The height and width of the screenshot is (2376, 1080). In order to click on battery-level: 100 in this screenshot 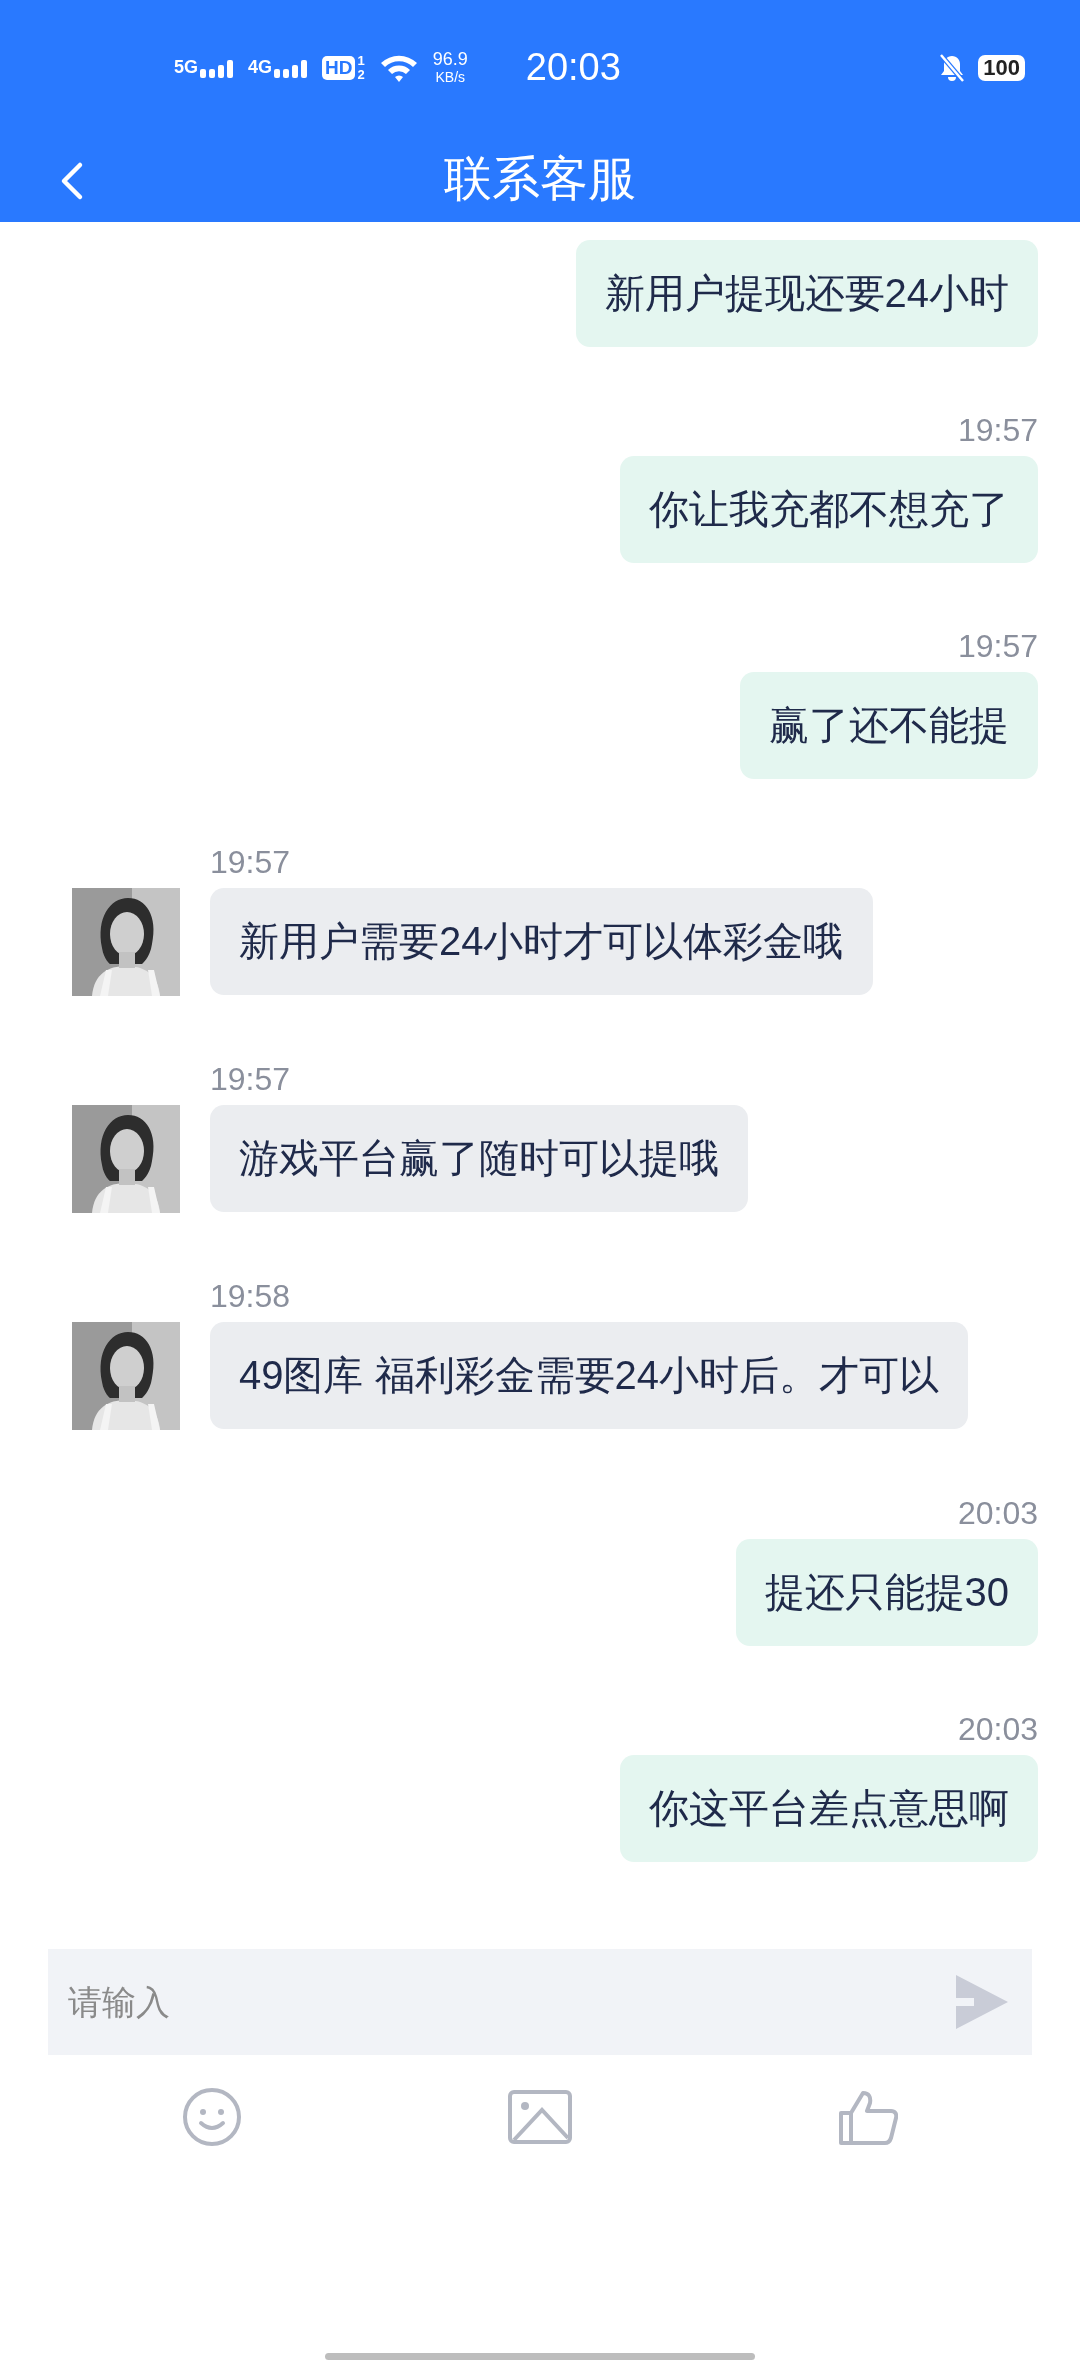, I will do `click(1001, 67)`.